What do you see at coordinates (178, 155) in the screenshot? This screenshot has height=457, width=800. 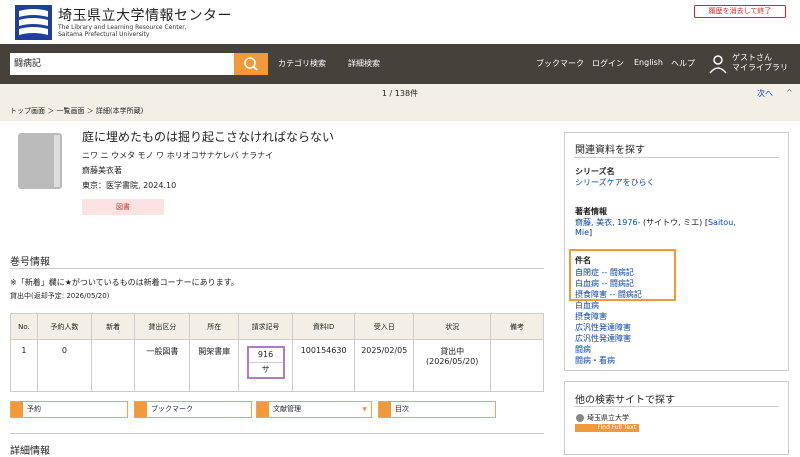 I see `book-reading: ニワ ニ ウメタ モノ ワ ホリオコサナケレバ ナラナイ` at bounding box center [178, 155].